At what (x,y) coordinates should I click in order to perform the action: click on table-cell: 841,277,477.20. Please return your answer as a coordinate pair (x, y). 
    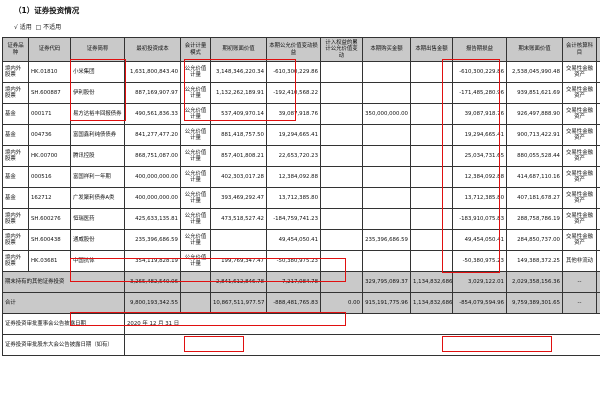
    Looking at the image, I should click on (152, 135).